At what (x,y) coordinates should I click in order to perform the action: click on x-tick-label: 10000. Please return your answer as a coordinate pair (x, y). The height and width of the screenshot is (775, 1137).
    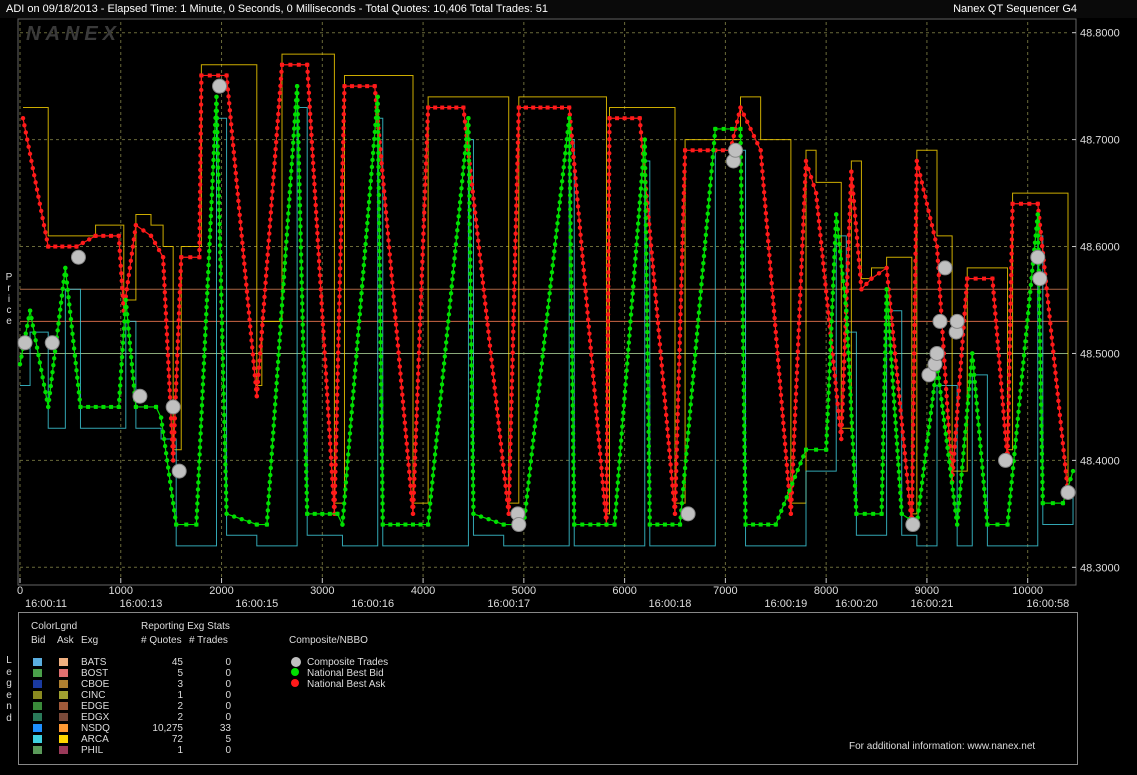
    Looking at the image, I should click on (1027, 591).